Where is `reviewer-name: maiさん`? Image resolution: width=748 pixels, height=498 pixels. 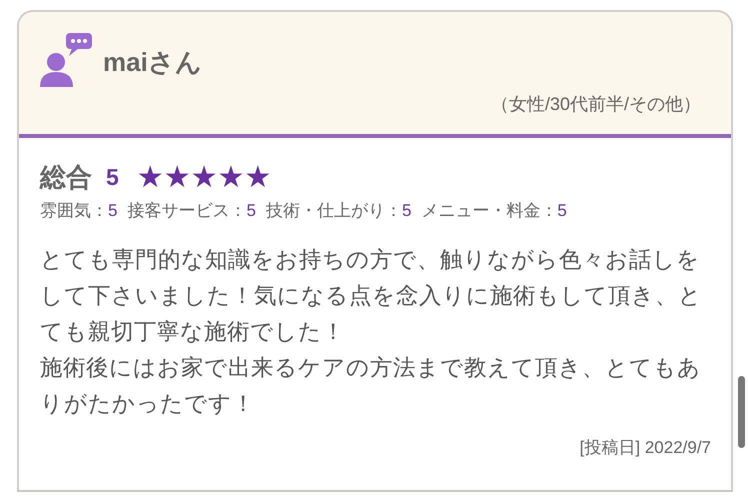 reviewer-name: maiさん is located at coordinates (152, 62).